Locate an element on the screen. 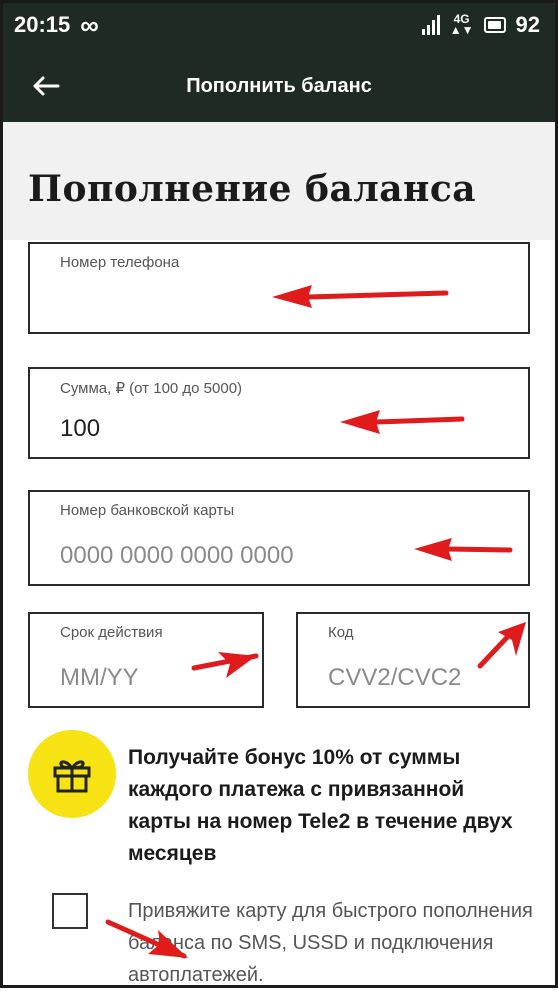  expiry-label: Срок действия is located at coordinates (111, 632).